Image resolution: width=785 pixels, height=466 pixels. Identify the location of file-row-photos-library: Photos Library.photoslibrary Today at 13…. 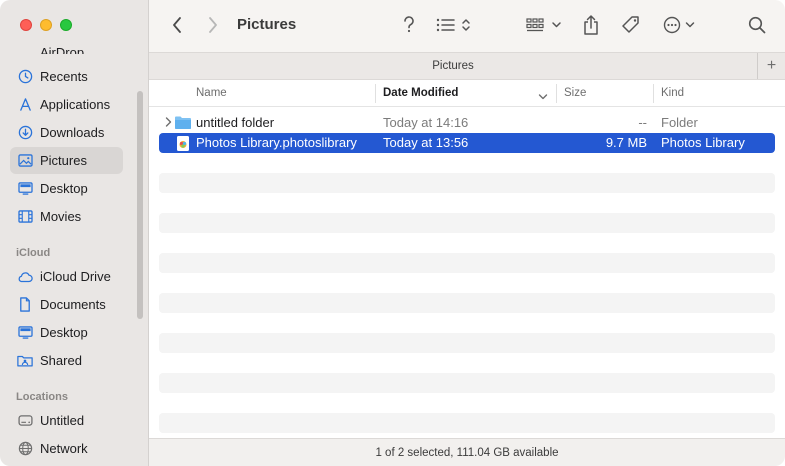
(467, 143).